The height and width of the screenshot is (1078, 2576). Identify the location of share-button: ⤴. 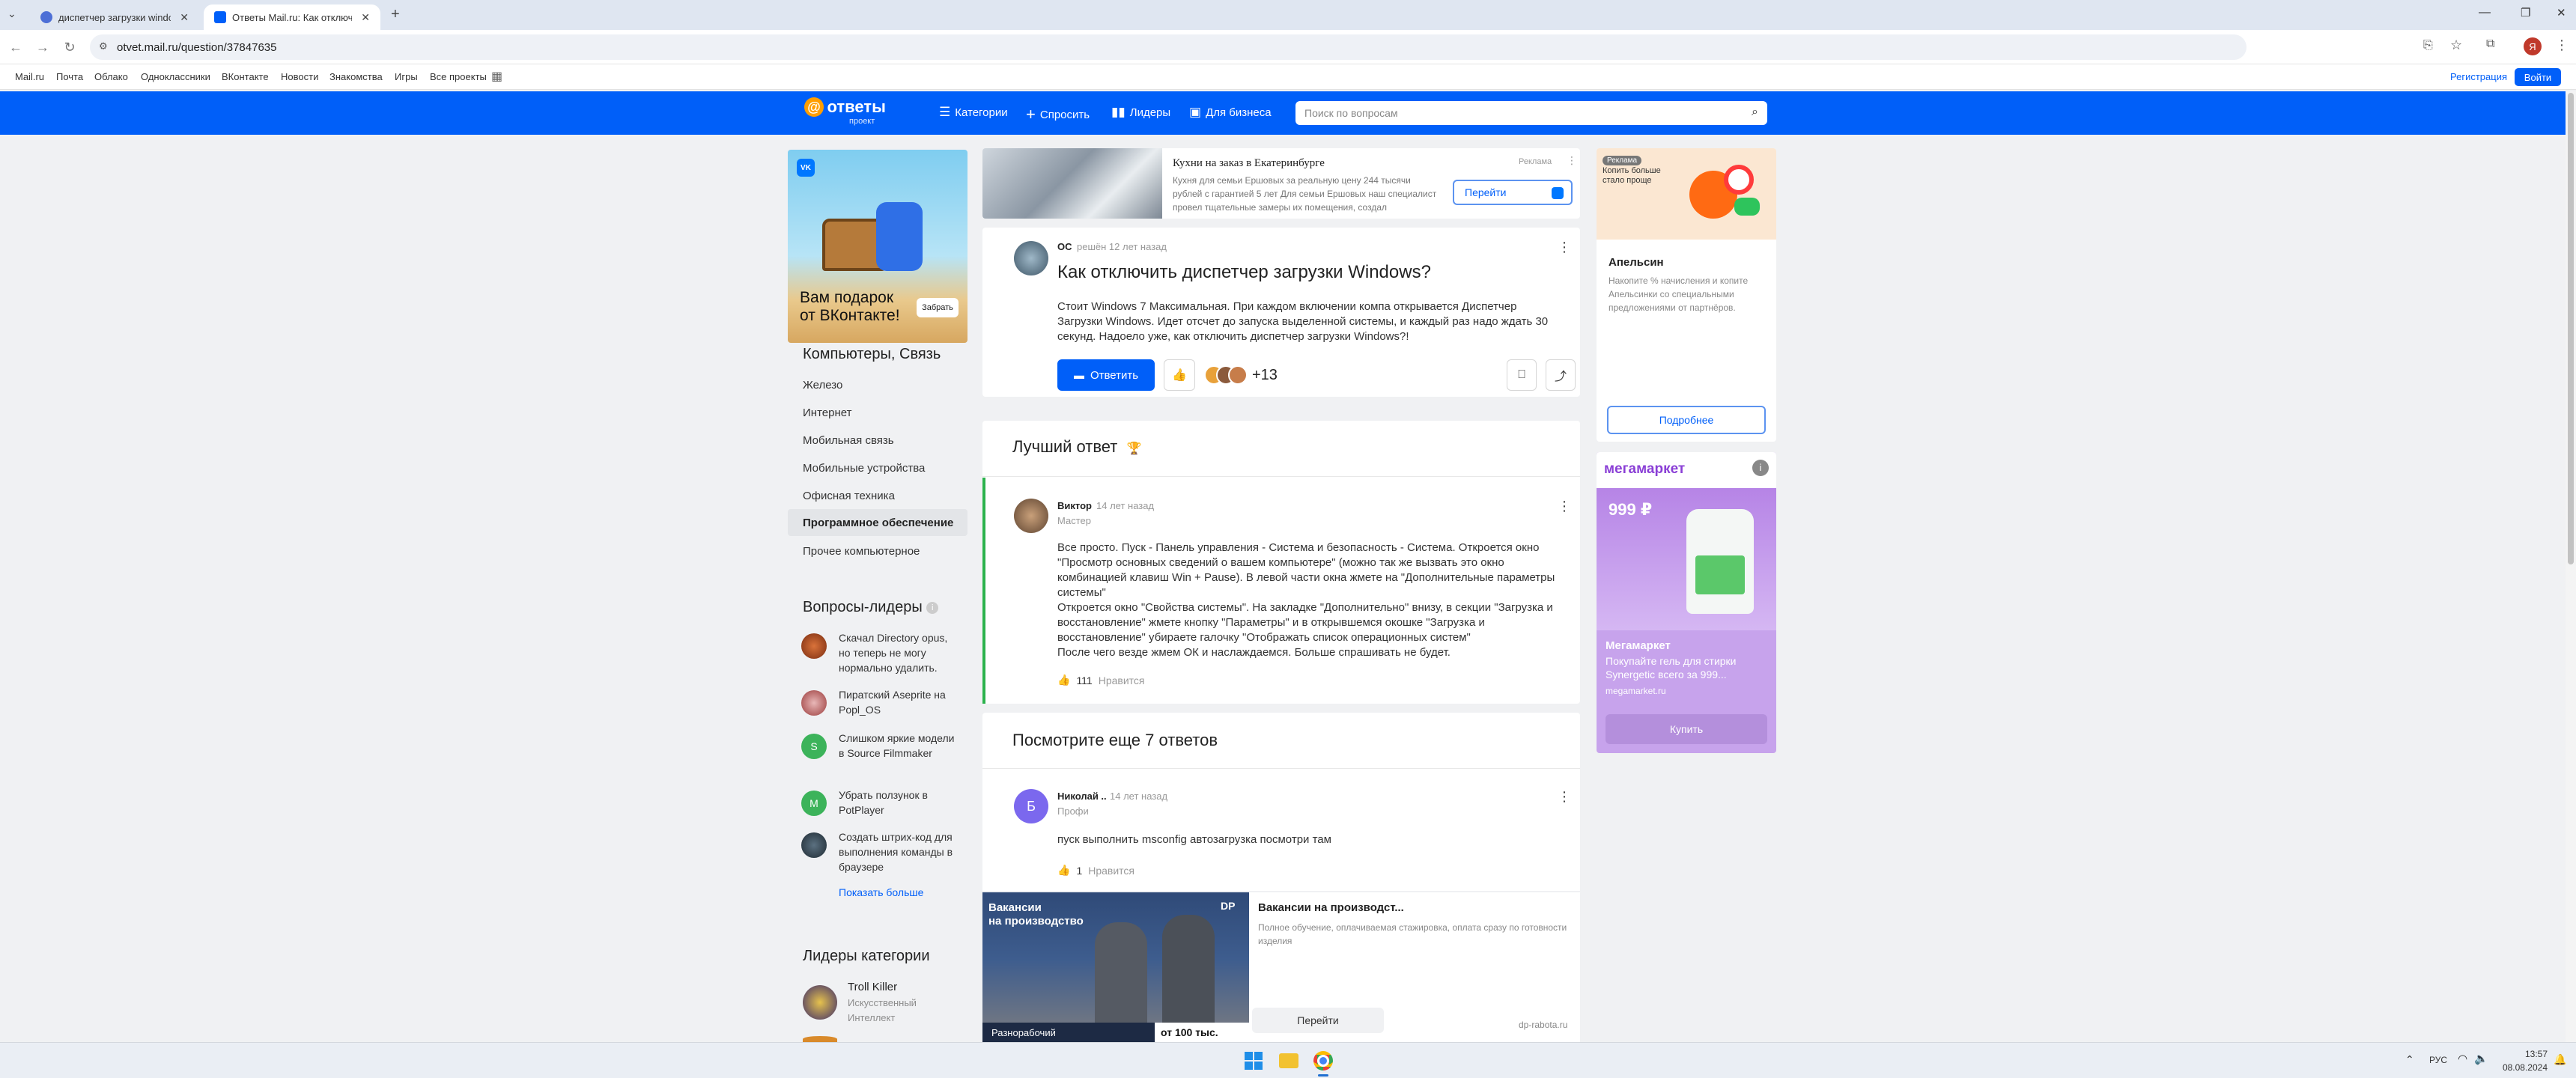
(1561, 375).